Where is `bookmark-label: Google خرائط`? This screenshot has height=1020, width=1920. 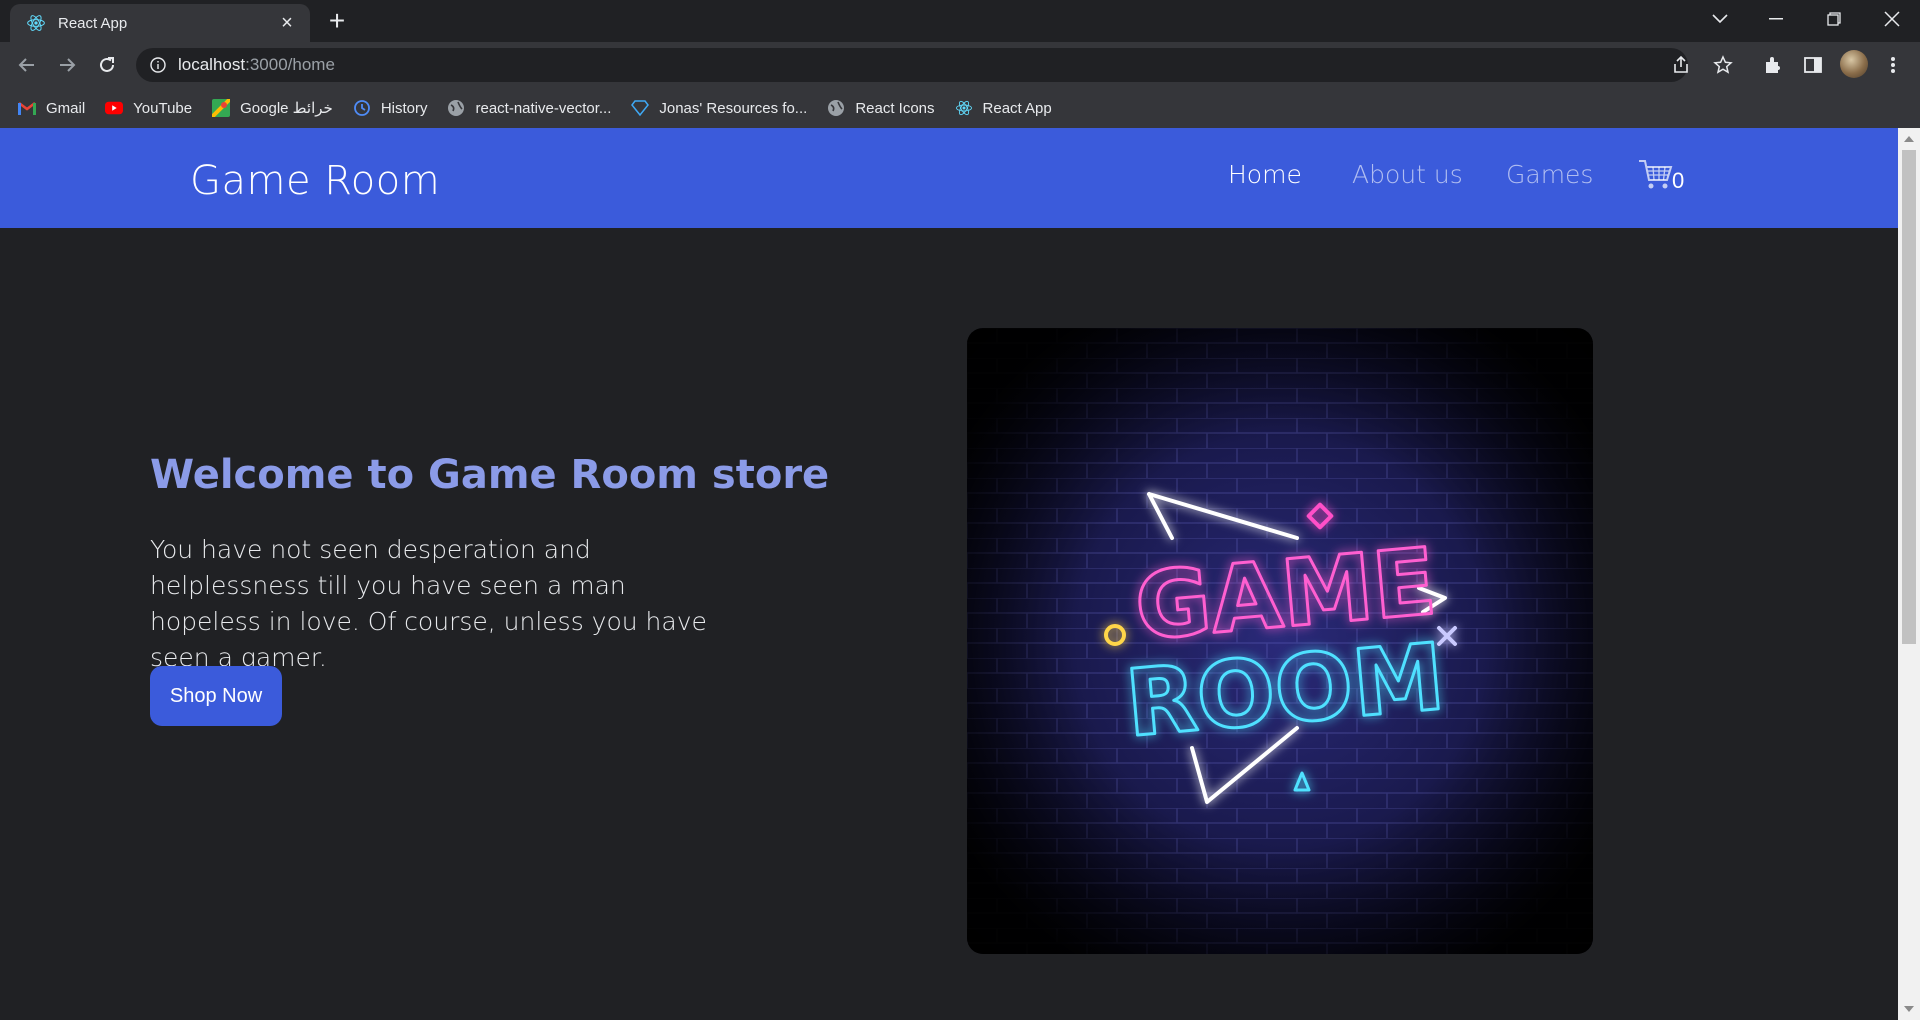 bookmark-label: Google خرائط is located at coordinates (286, 108).